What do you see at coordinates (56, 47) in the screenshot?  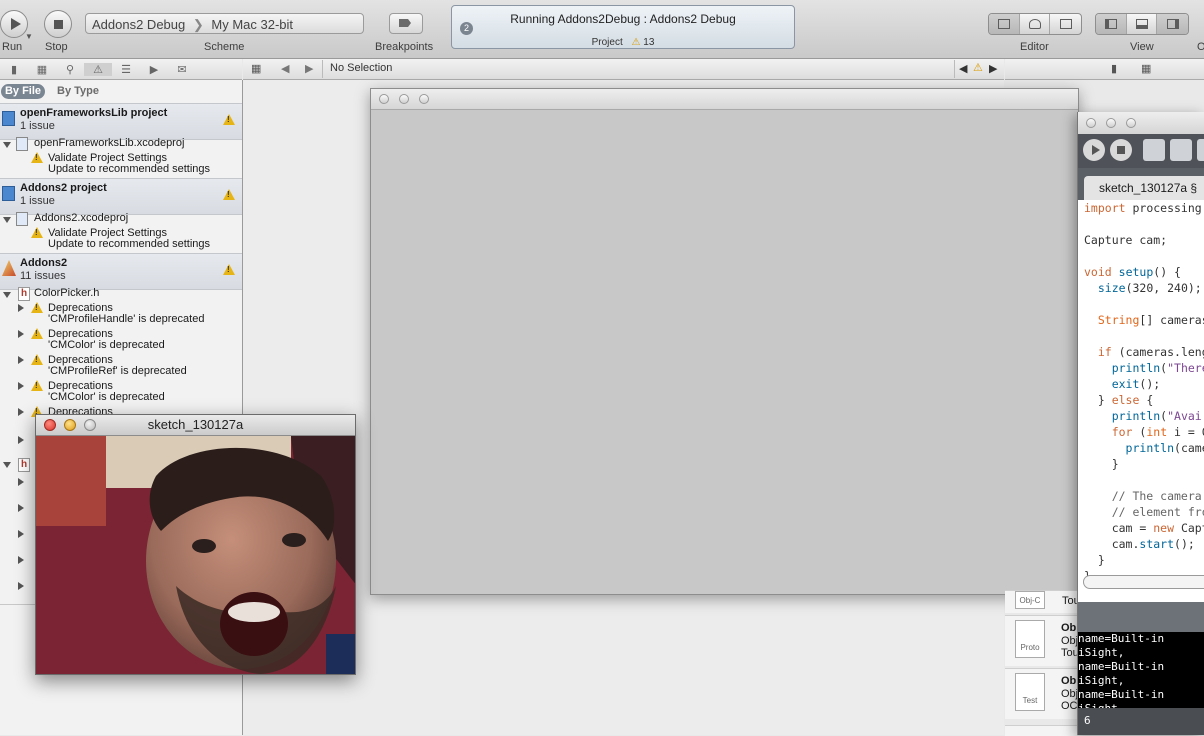 I see `stop-label: Stop` at bounding box center [56, 47].